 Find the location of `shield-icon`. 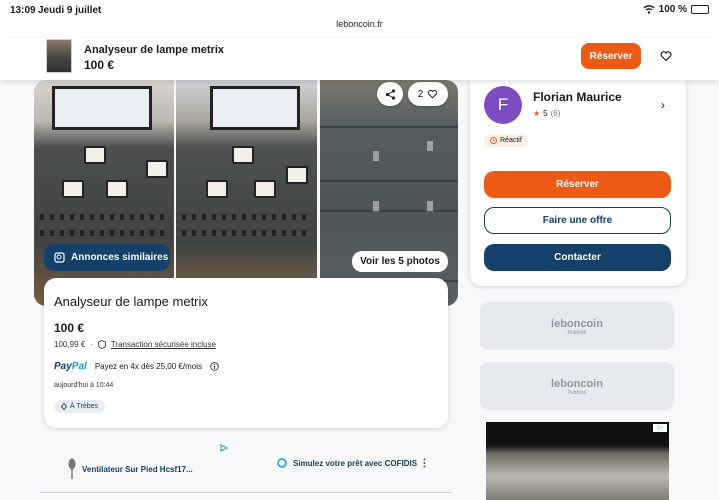

shield-icon is located at coordinates (101, 344).